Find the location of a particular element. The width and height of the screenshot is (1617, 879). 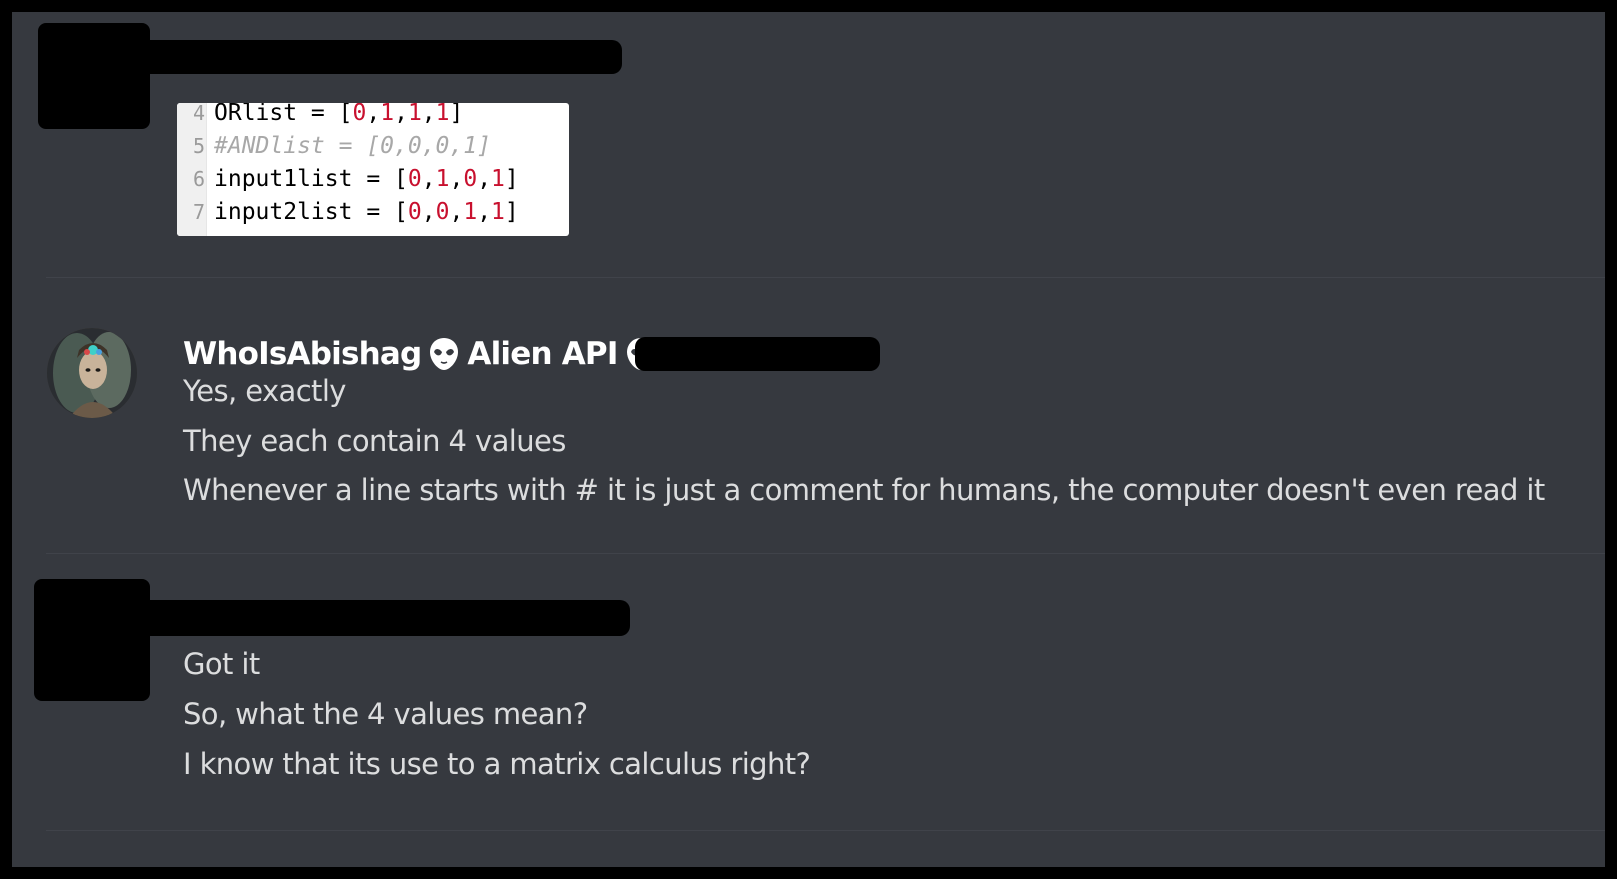

message-text: So, what the 4 values mean? is located at coordinates (385, 714).